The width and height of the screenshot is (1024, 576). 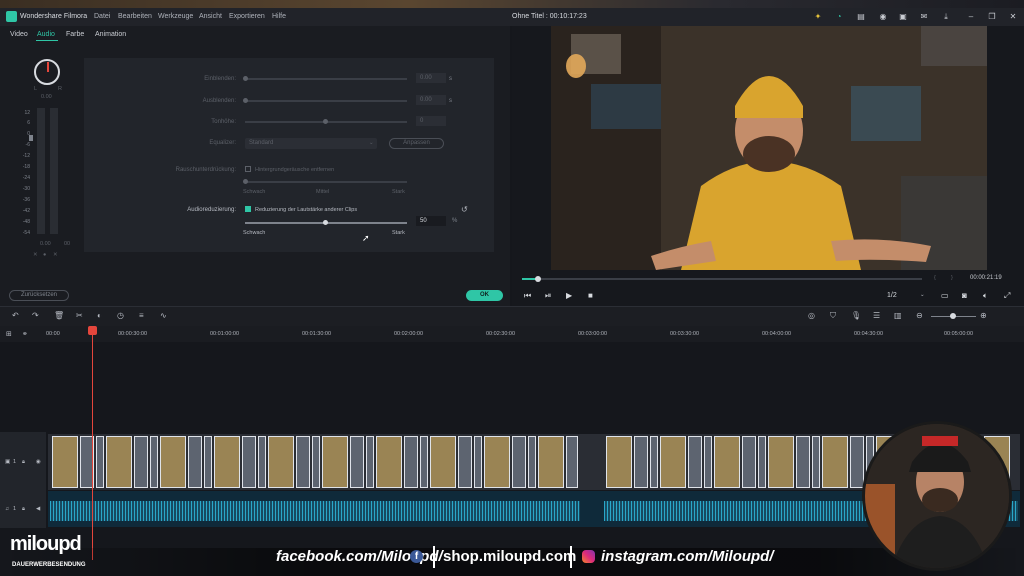 I want to click on tab-animation: Animation, so click(x=110, y=34).